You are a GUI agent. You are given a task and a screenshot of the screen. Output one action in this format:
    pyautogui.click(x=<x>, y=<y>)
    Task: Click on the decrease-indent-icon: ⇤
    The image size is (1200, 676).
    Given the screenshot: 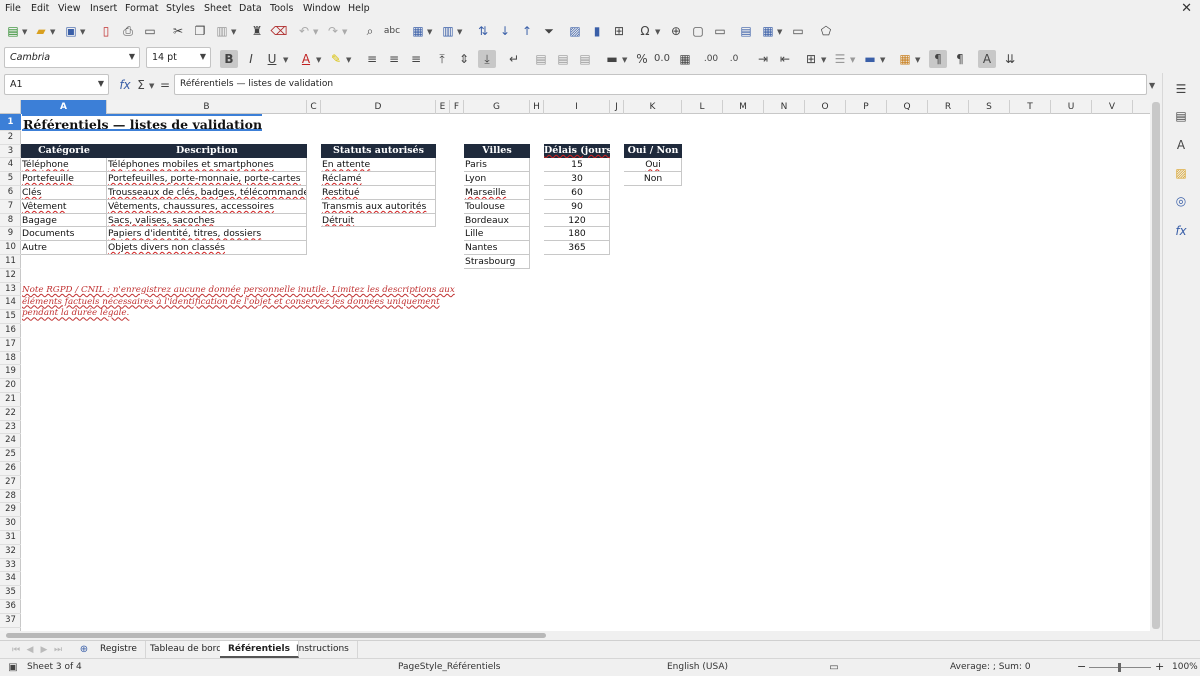 What is the action you would take?
    pyautogui.click(x=785, y=59)
    